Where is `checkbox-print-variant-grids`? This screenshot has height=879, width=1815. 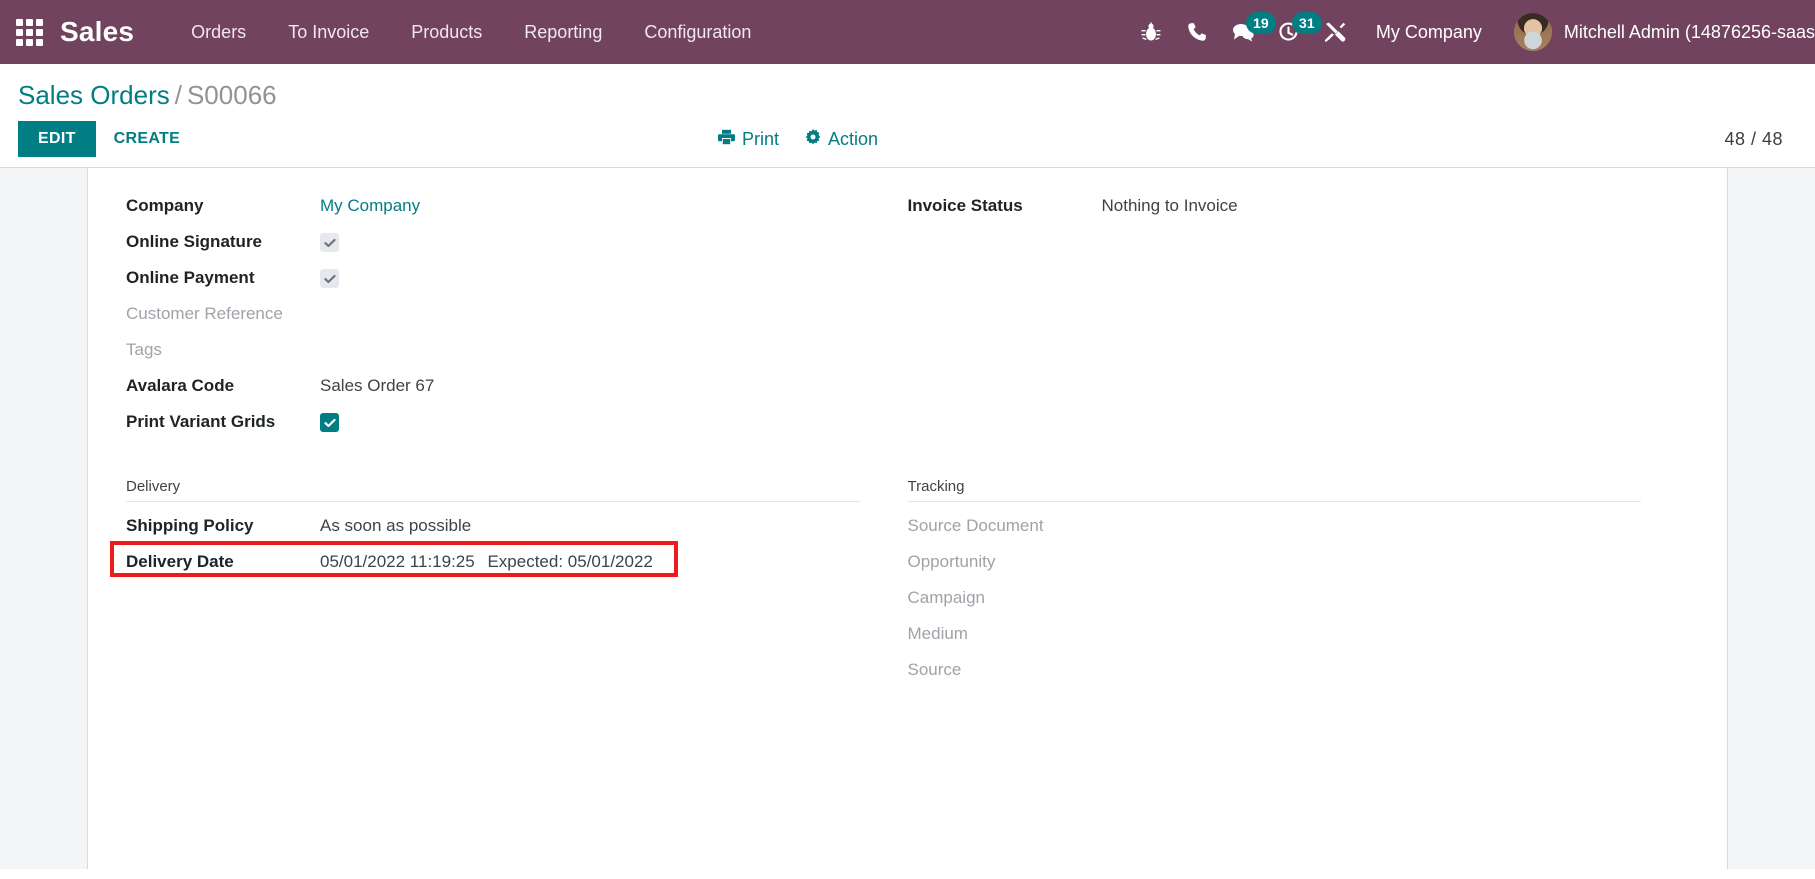 checkbox-print-variant-grids is located at coordinates (329, 422).